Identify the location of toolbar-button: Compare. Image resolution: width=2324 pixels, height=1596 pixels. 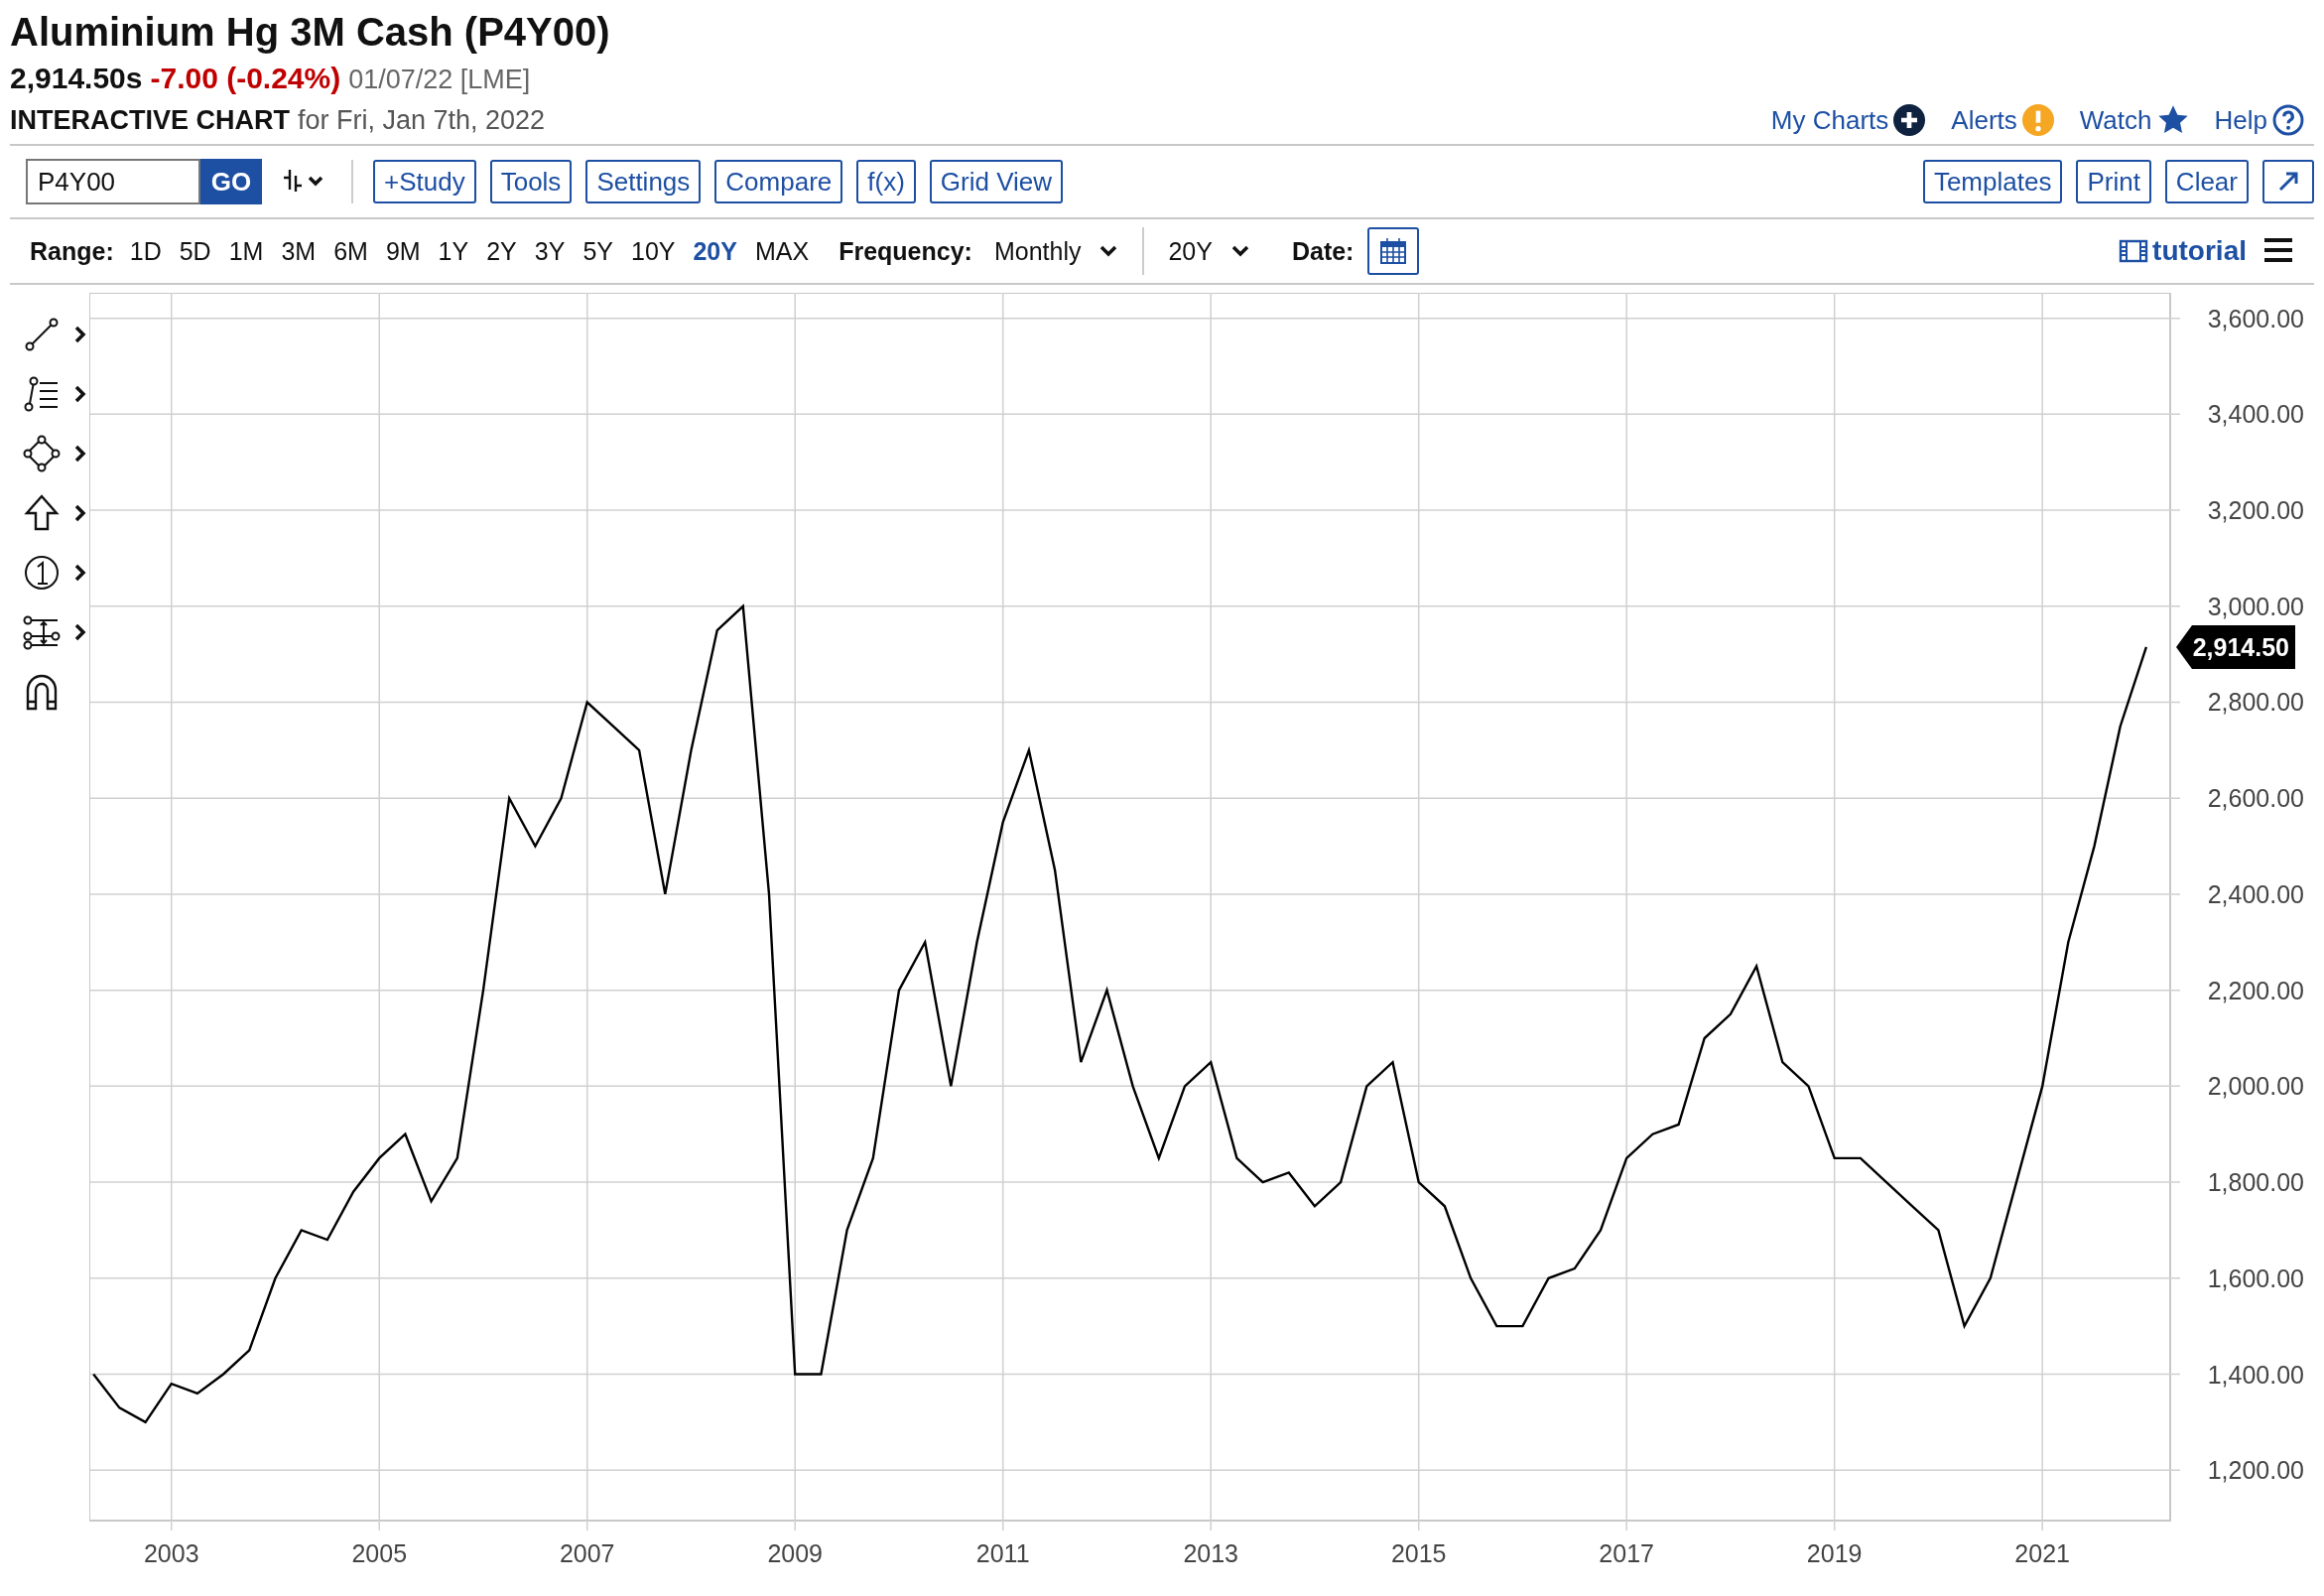
(778, 181).